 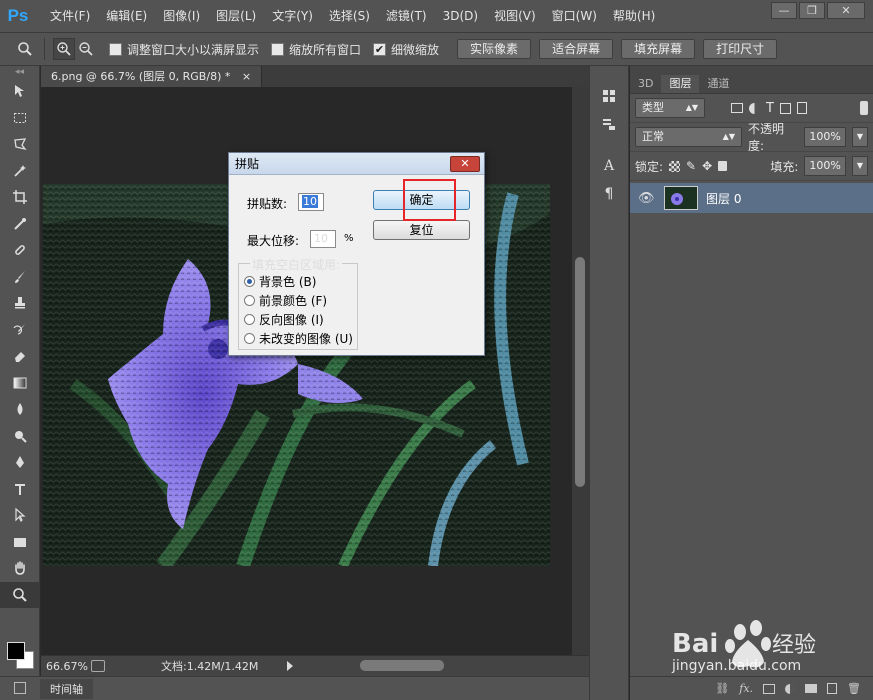 What do you see at coordinates (20, 330) in the screenshot?
I see `history-brush-icon` at bounding box center [20, 330].